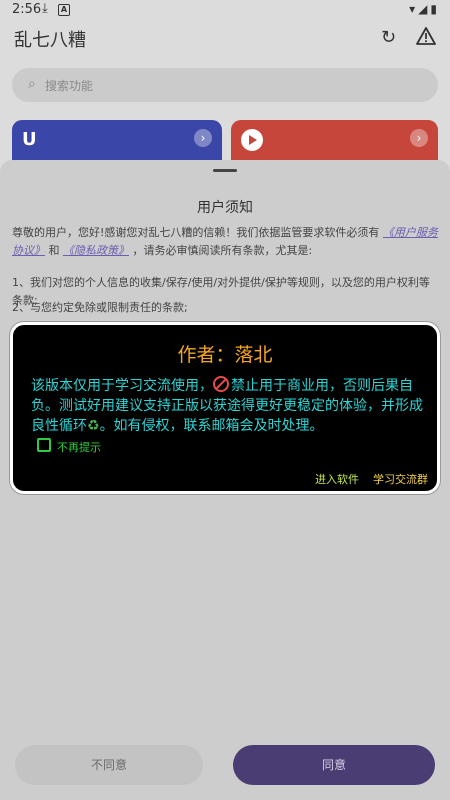 Image resolution: width=450 pixels, height=800 pixels. I want to click on search-icon: ⌕, so click(32, 84).